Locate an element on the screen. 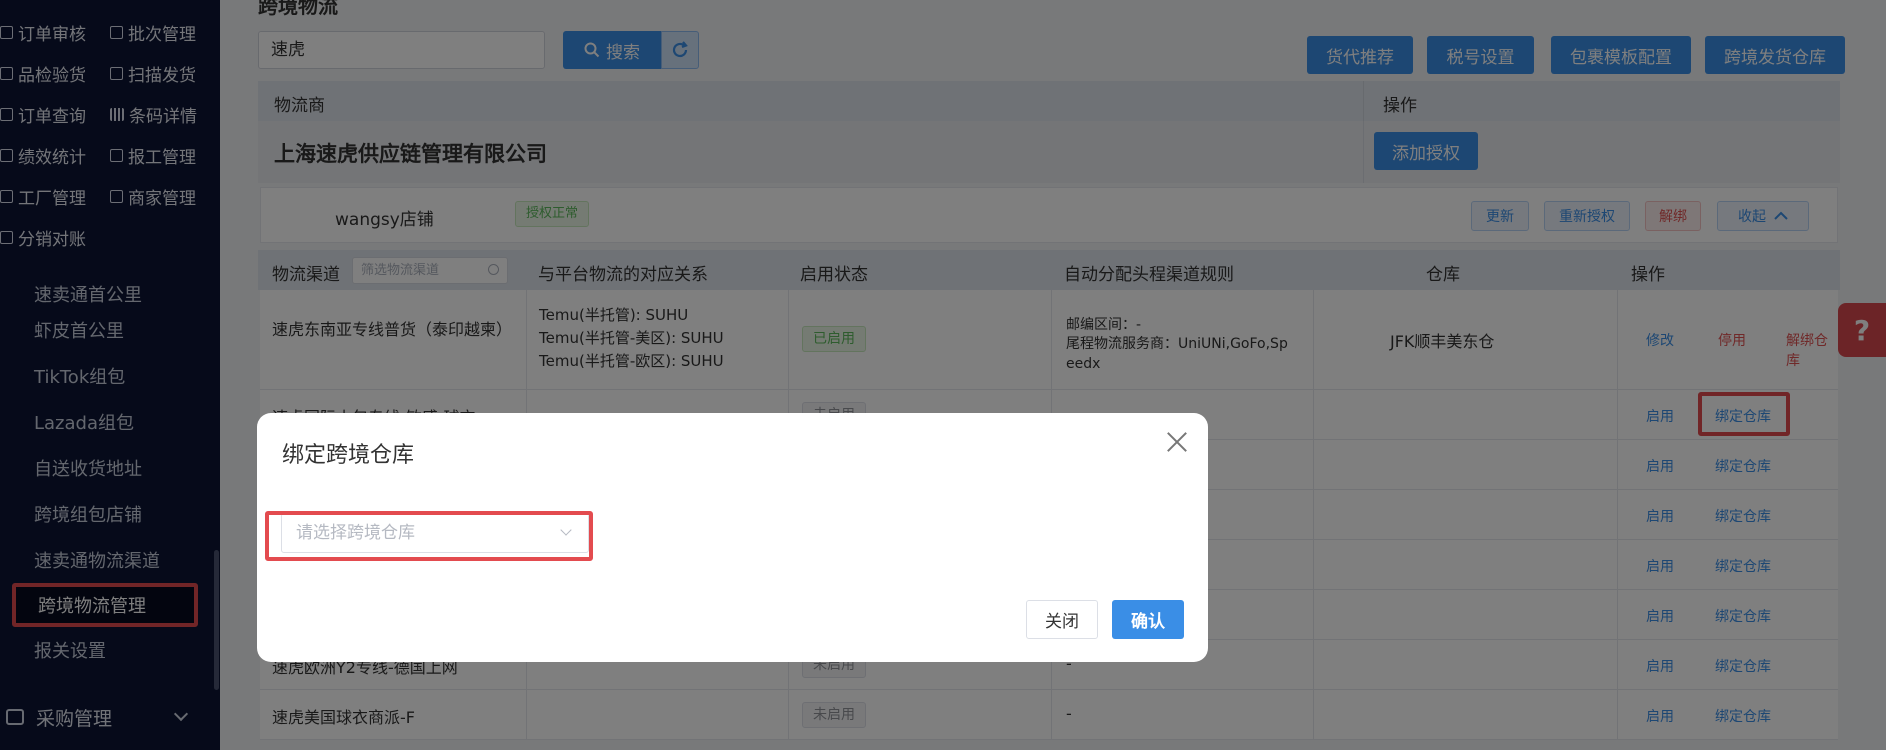  close-button: 关闭 is located at coordinates (1062, 619).